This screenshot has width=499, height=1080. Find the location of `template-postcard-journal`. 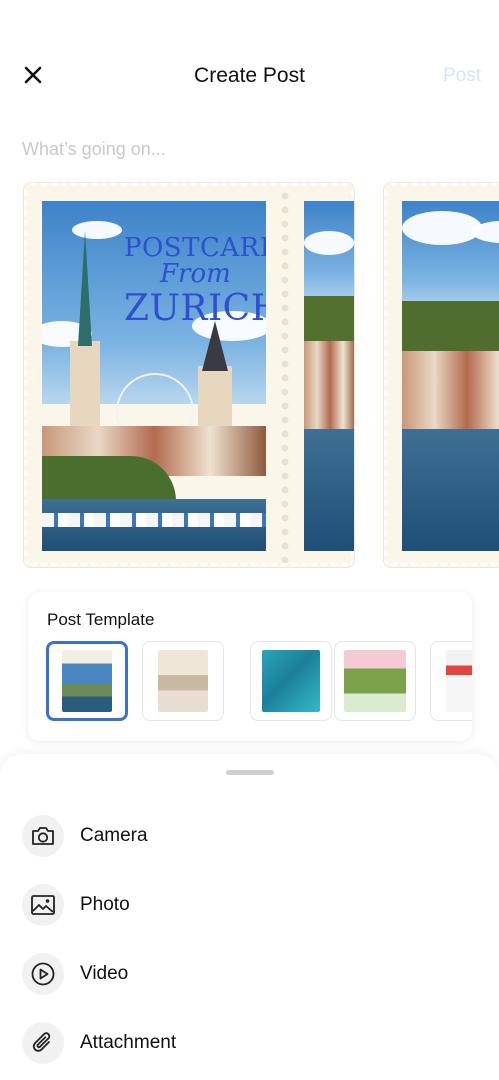

template-postcard-journal is located at coordinates (87, 681).